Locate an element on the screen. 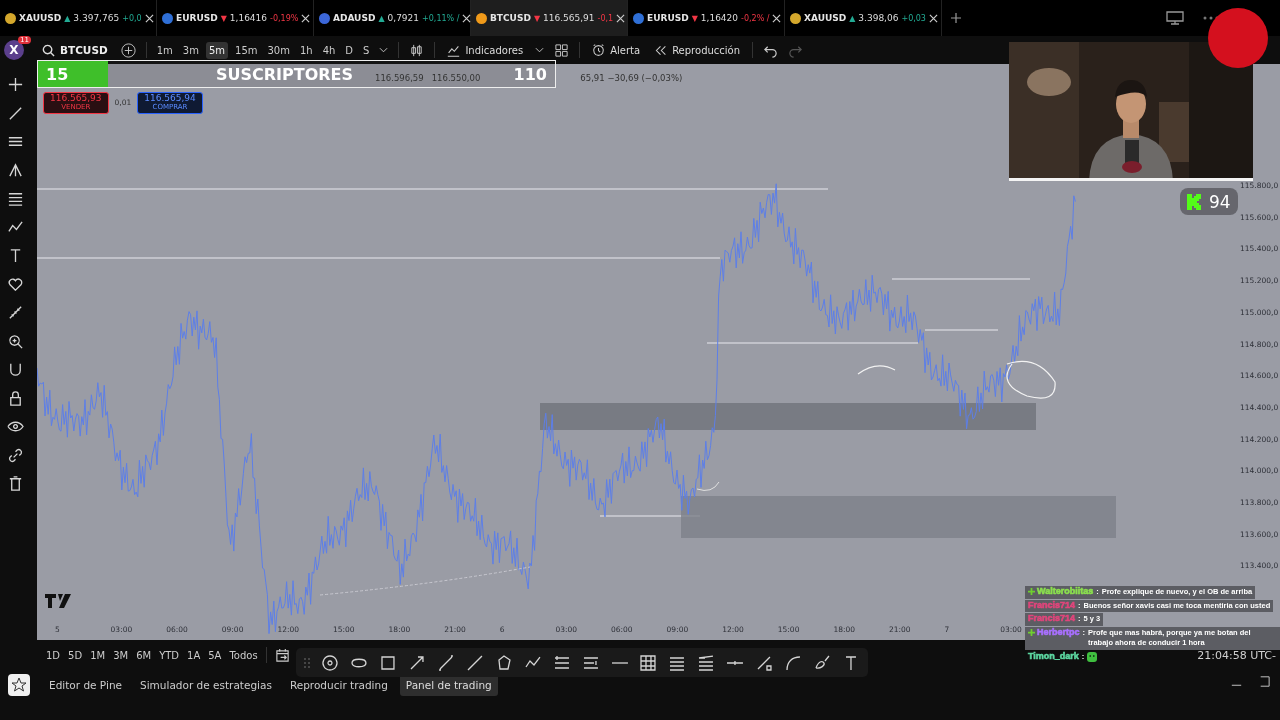  circle-tool-icon is located at coordinates (330, 662).